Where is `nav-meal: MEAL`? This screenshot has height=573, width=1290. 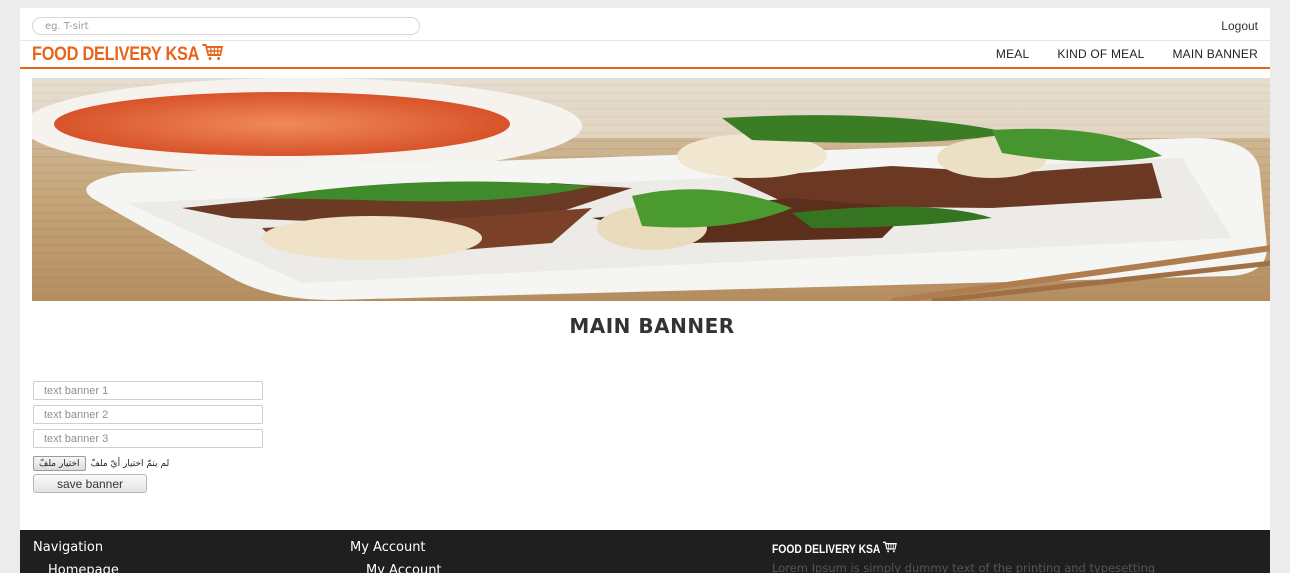
nav-meal: MEAL is located at coordinates (1012, 54).